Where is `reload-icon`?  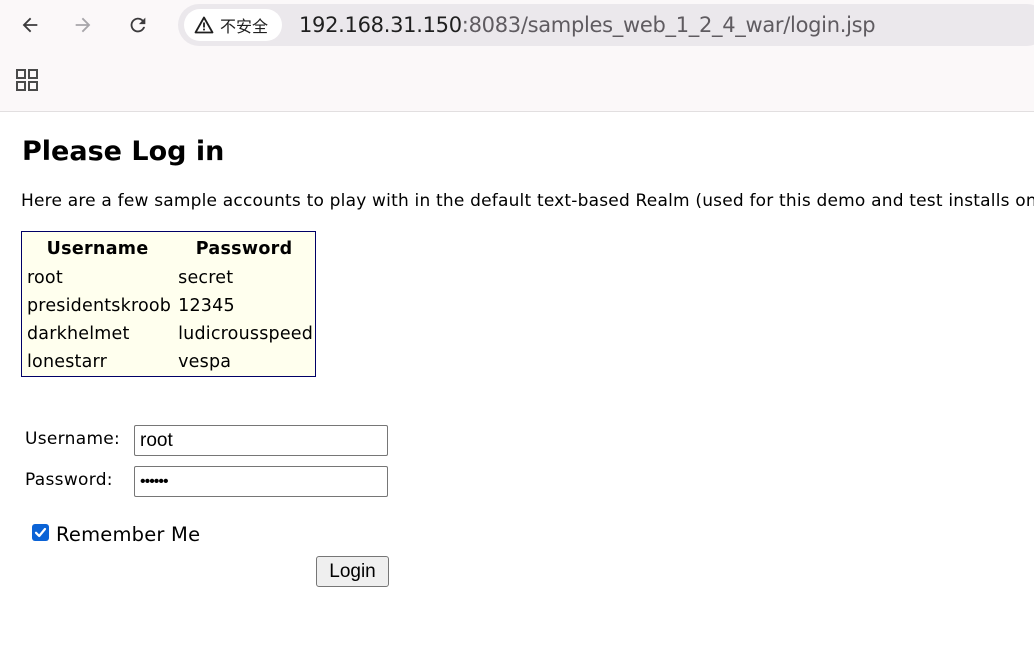 reload-icon is located at coordinates (138, 25).